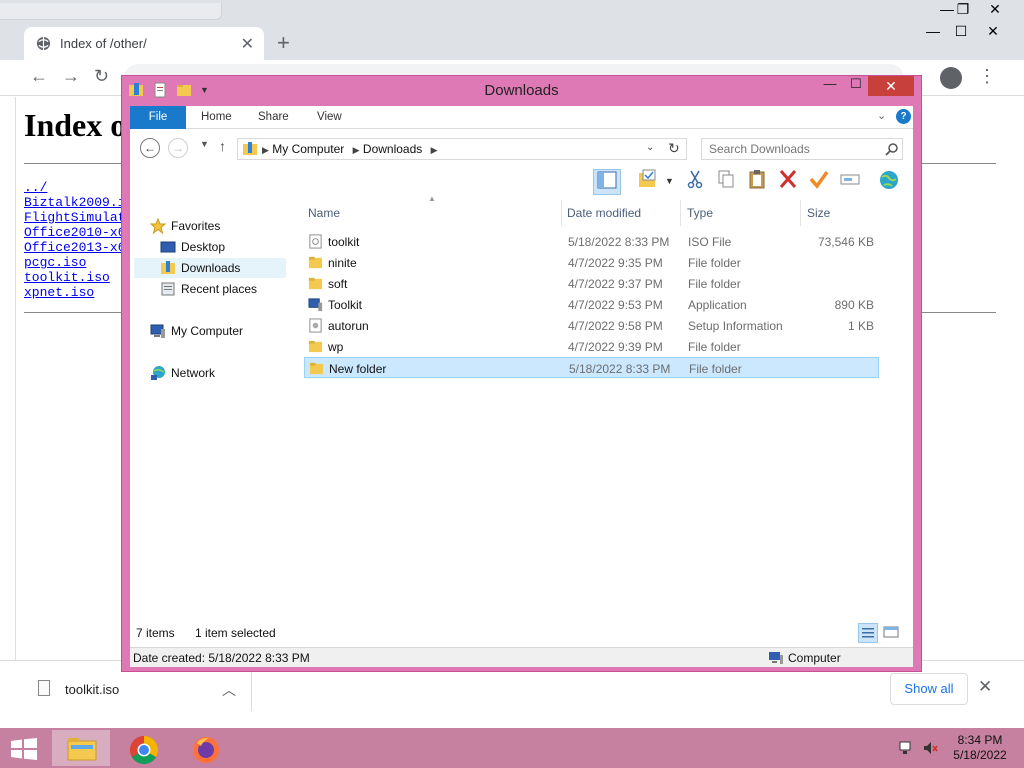 The image size is (1024, 768). What do you see at coordinates (715, 369) in the screenshot?
I see `file-type: File folder` at bounding box center [715, 369].